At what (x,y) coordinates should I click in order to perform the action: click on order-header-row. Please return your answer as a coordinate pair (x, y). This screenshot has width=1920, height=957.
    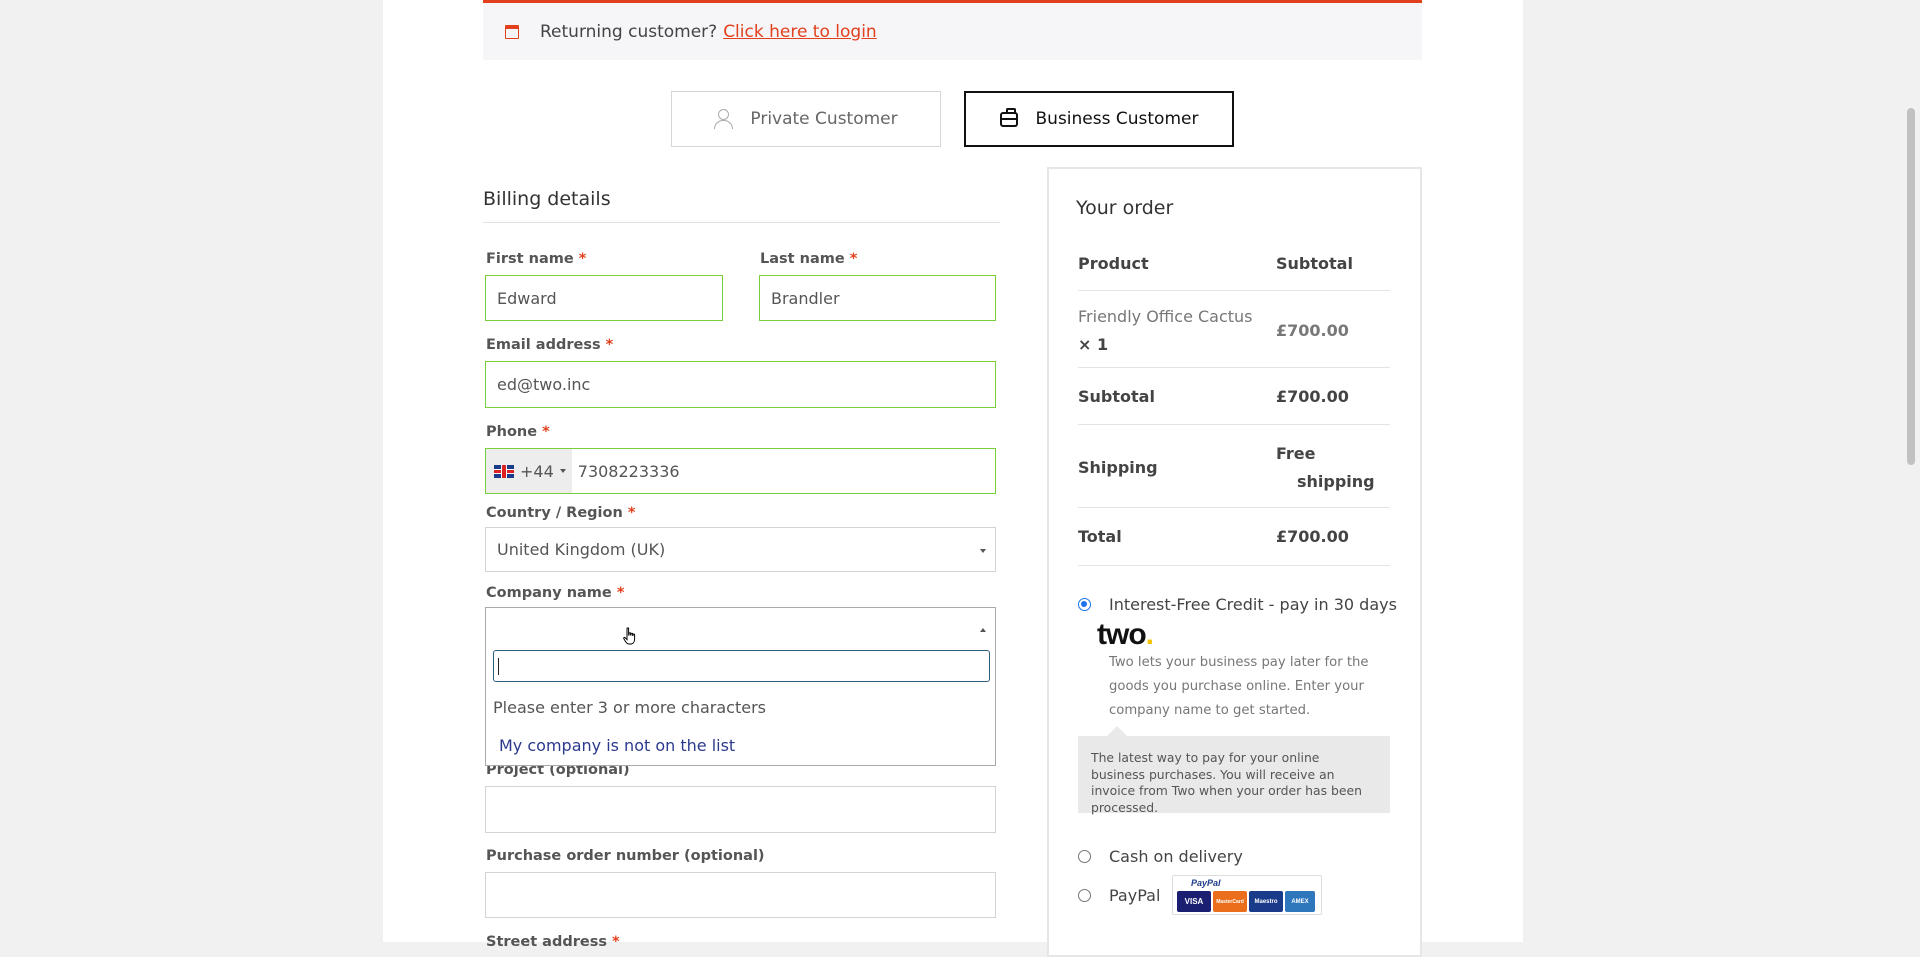
    Looking at the image, I should click on (1234, 290).